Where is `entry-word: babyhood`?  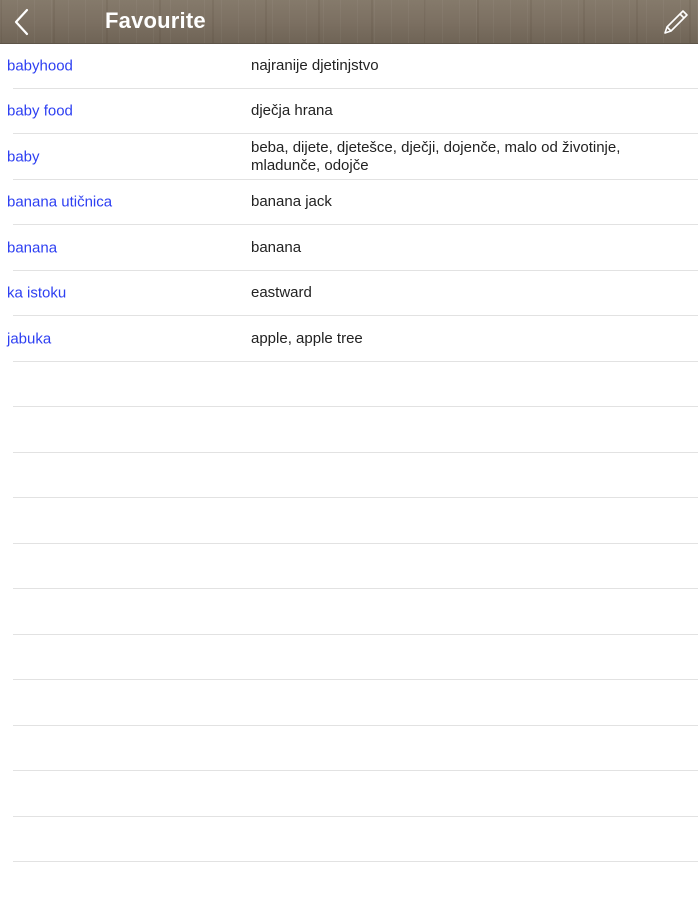 entry-word: babyhood is located at coordinates (40, 66).